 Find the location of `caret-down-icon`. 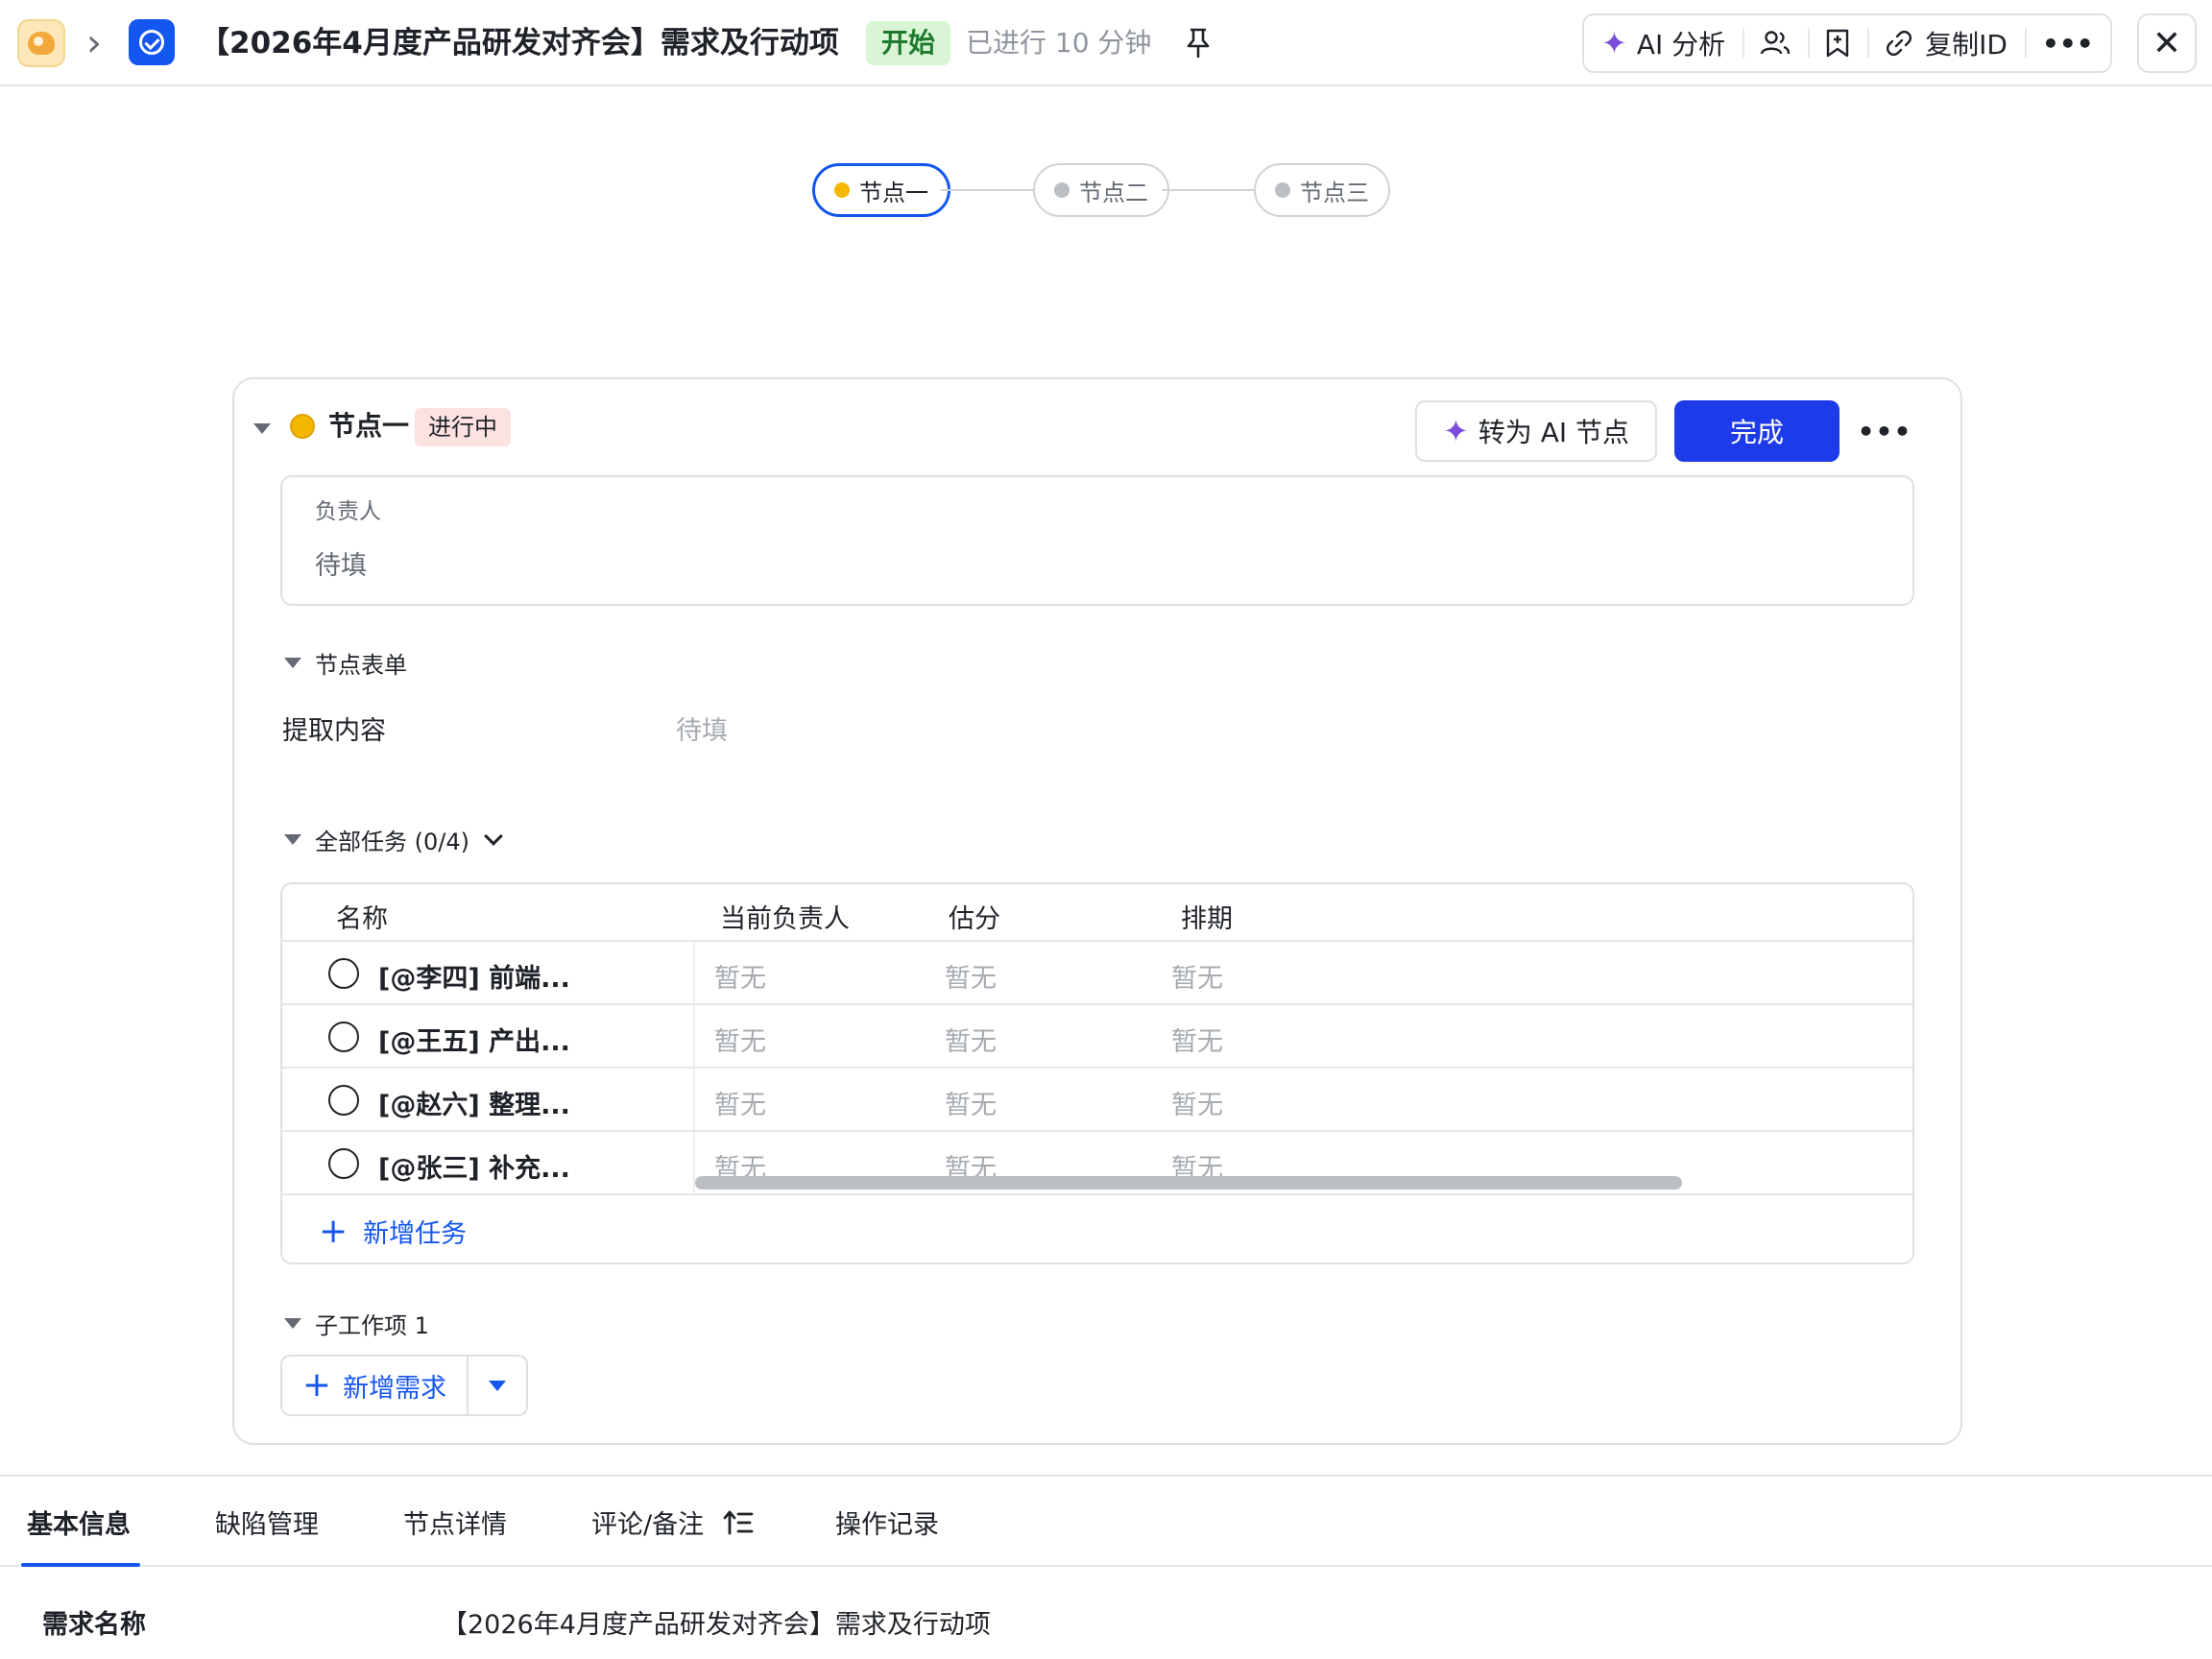

caret-down-icon is located at coordinates (497, 1385).